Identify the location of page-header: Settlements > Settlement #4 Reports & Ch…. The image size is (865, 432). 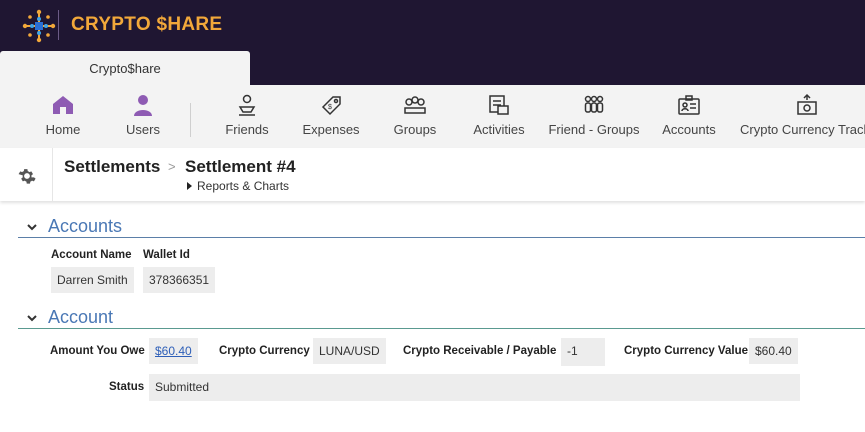
(432, 174).